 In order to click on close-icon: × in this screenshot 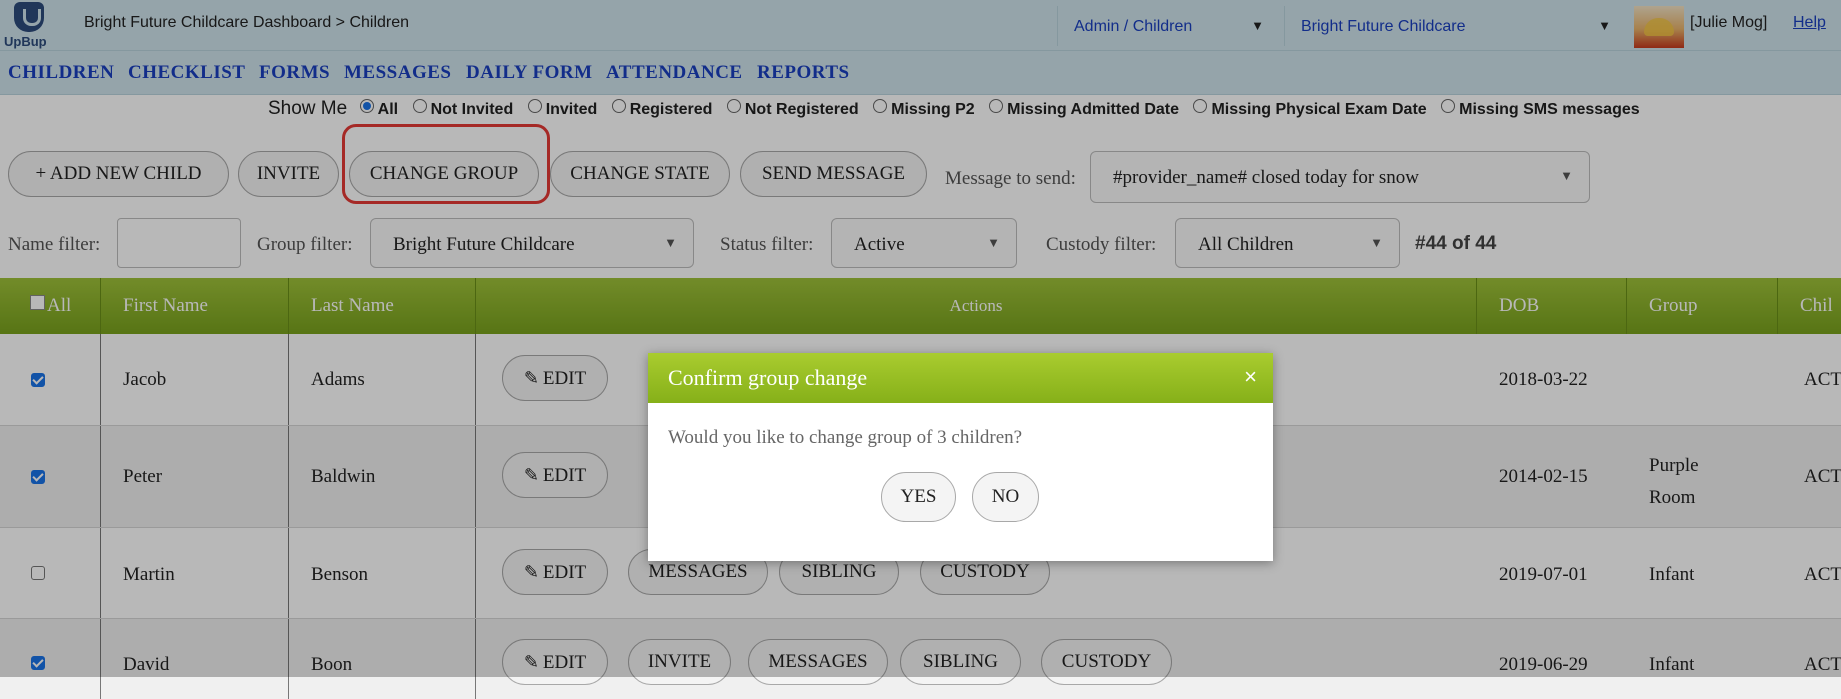, I will do `click(1250, 377)`.